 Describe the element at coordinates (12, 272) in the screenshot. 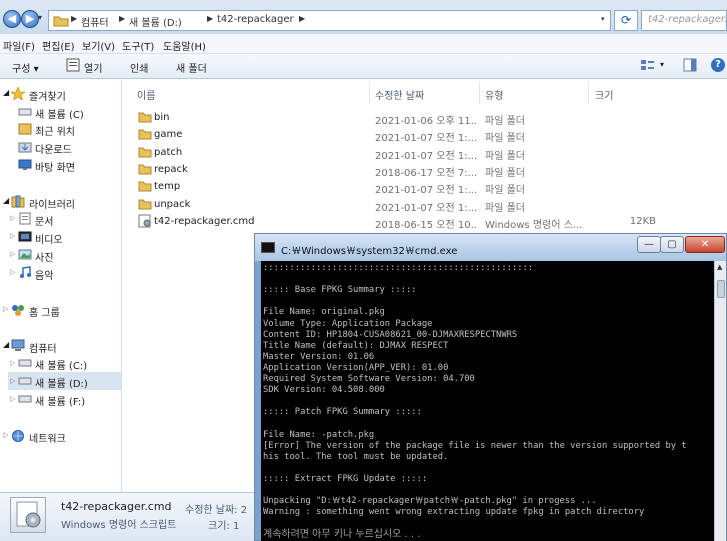

I see `expand-music-icon: ▷` at that location.